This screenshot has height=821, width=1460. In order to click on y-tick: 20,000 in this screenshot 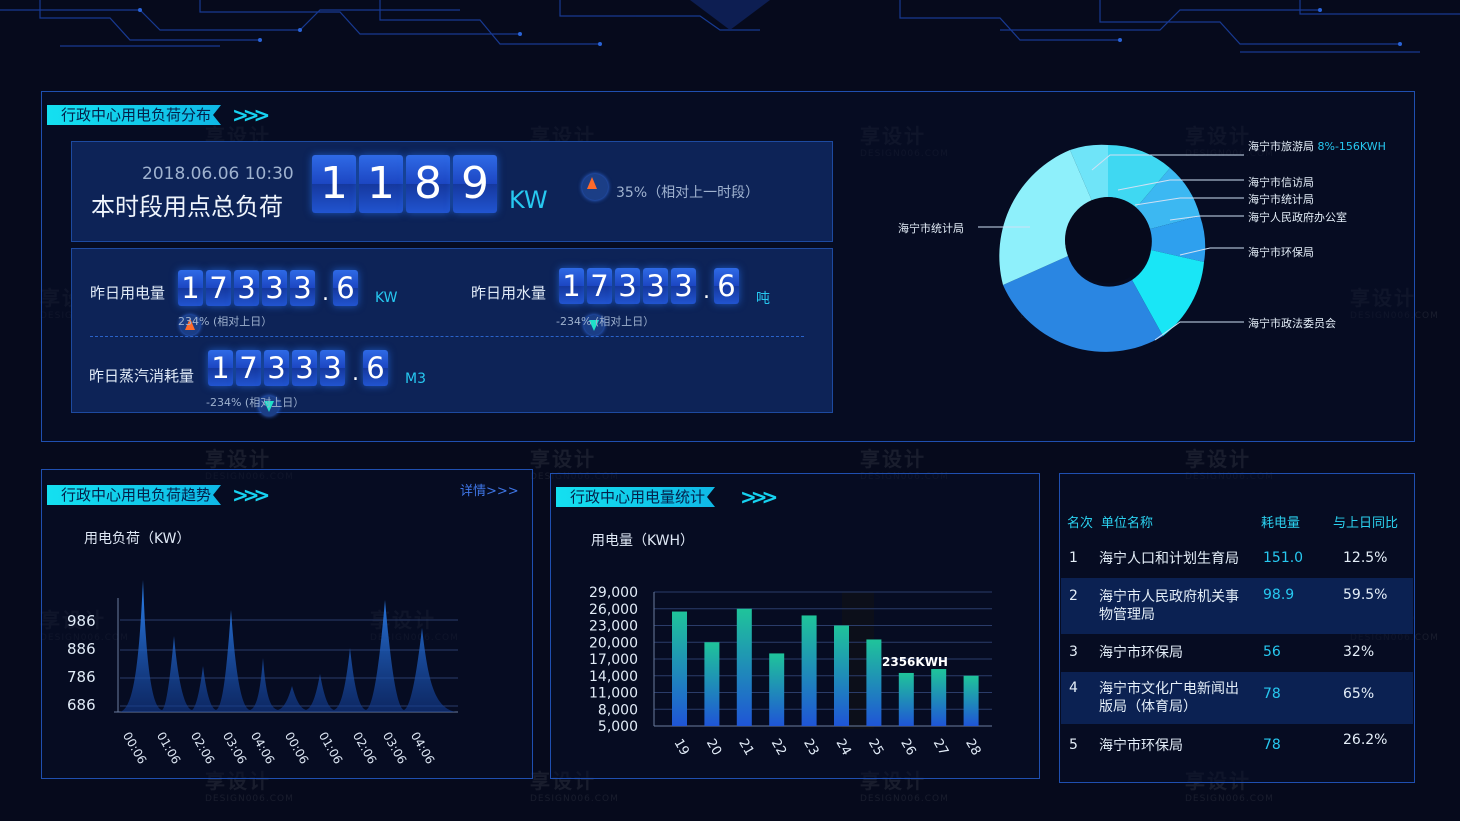, I will do `click(613, 643)`.